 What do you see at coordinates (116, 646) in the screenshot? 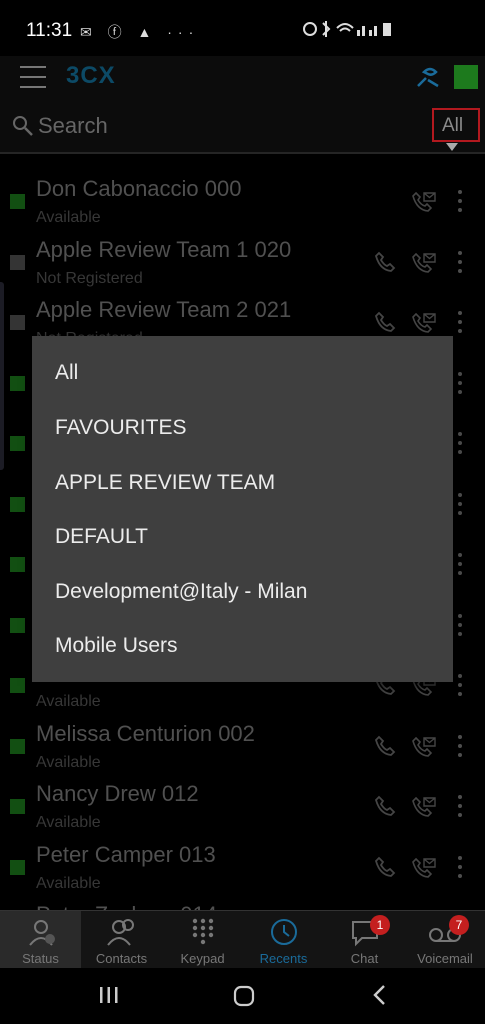
I see `menu-item-mobile-users: Mobile Users` at bounding box center [116, 646].